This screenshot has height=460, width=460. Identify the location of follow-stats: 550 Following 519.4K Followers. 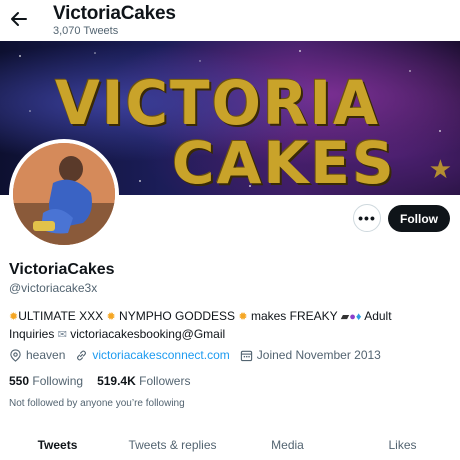
(106, 381).